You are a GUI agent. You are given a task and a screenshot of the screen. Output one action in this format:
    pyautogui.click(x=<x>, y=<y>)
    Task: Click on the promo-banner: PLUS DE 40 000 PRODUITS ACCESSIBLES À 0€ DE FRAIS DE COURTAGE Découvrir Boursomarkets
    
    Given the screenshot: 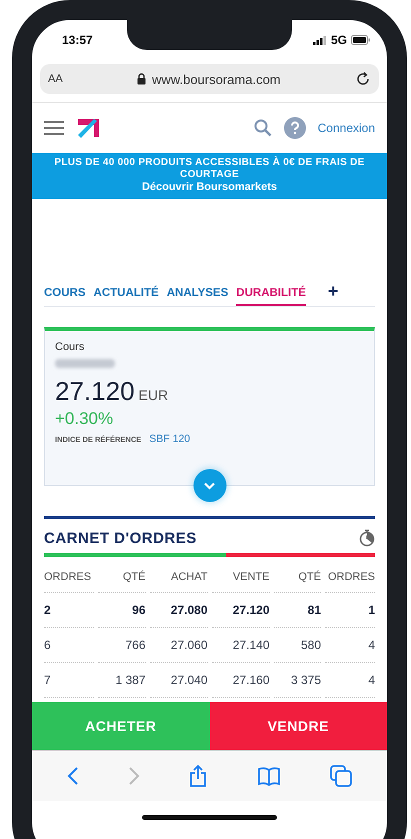 What is the action you would take?
    pyautogui.click(x=209, y=176)
    